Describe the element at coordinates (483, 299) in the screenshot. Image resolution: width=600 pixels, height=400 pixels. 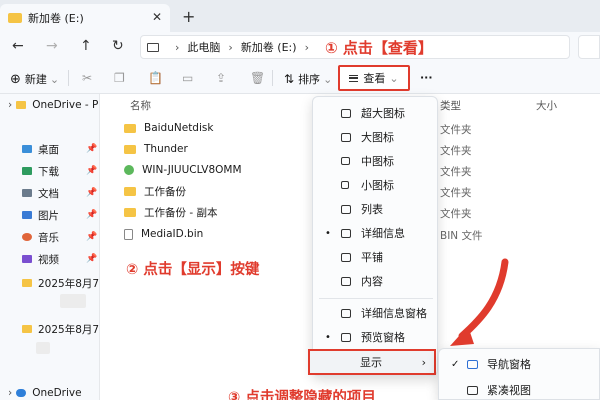
I see `arrow-curve` at that location.